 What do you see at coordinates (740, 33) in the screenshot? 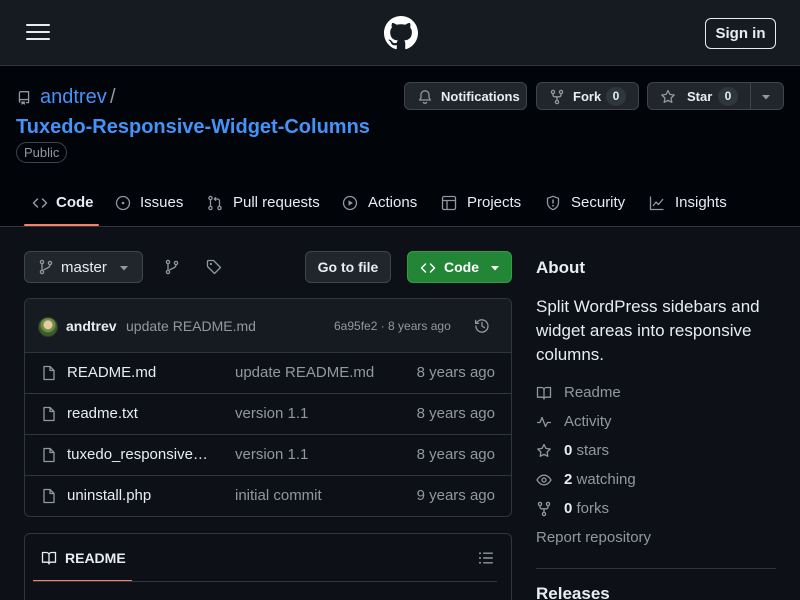
I see `sign-in-button: Sign in` at bounding box center [740, 33].